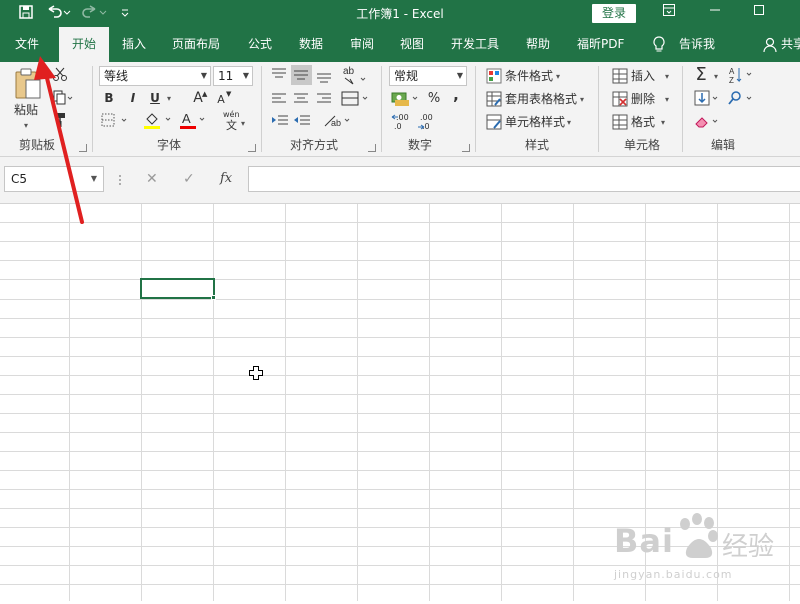  What do you see at coordinates (115, 120) in the screenshot?
I see `borders-icon` at bounding box center [115, 120].